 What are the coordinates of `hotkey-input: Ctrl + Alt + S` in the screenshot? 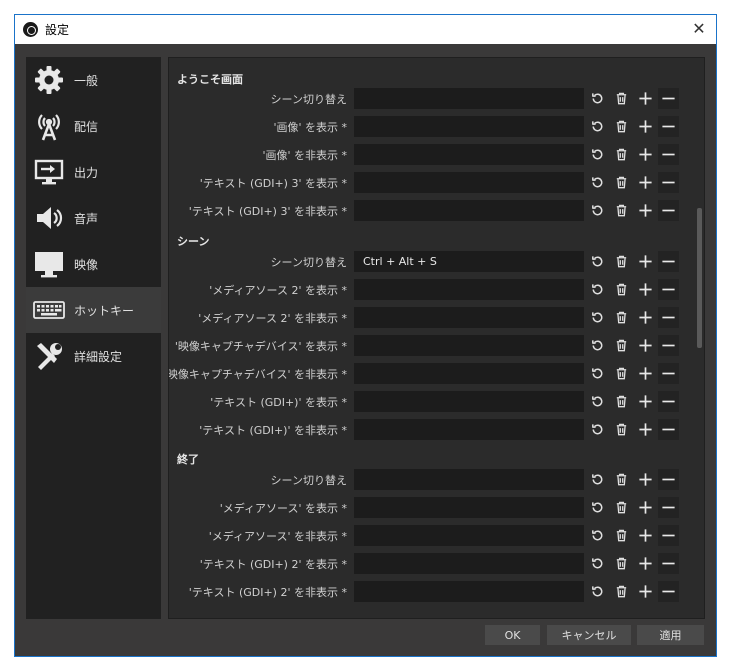 It's located at (469, 261).